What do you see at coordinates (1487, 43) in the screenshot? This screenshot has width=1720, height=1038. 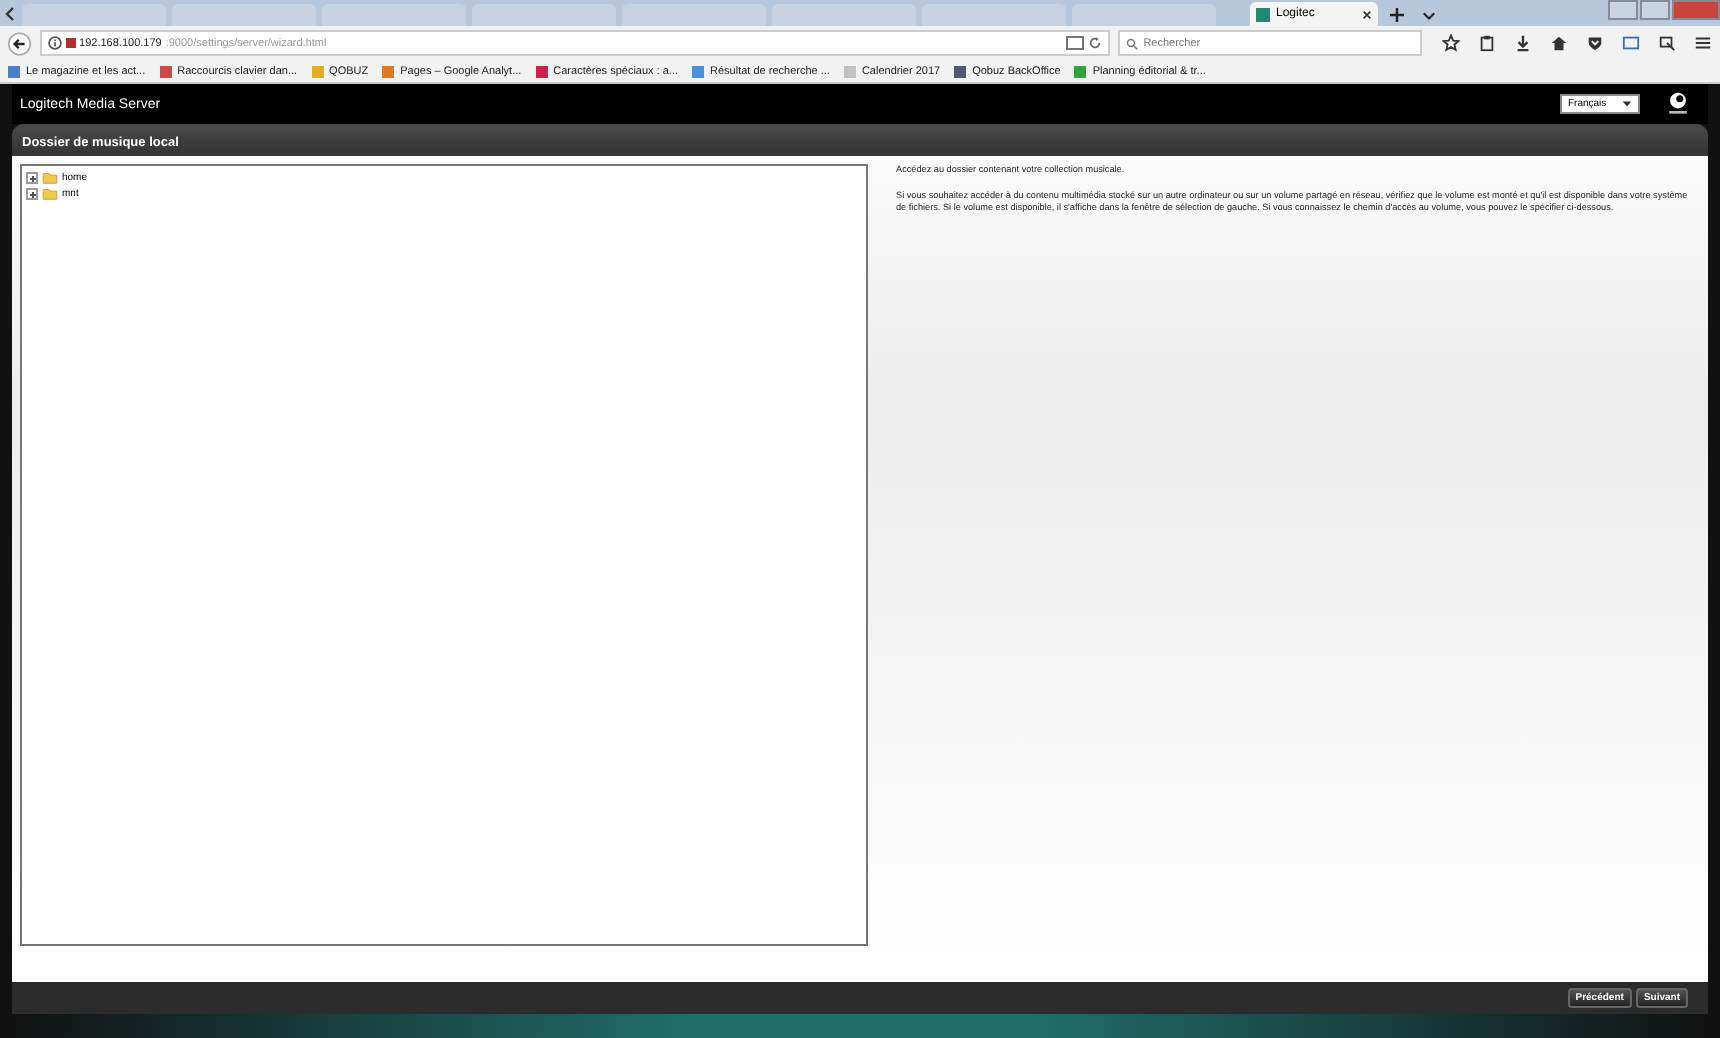 I see `clipboard-icon` at bounding box center [1487, 43].